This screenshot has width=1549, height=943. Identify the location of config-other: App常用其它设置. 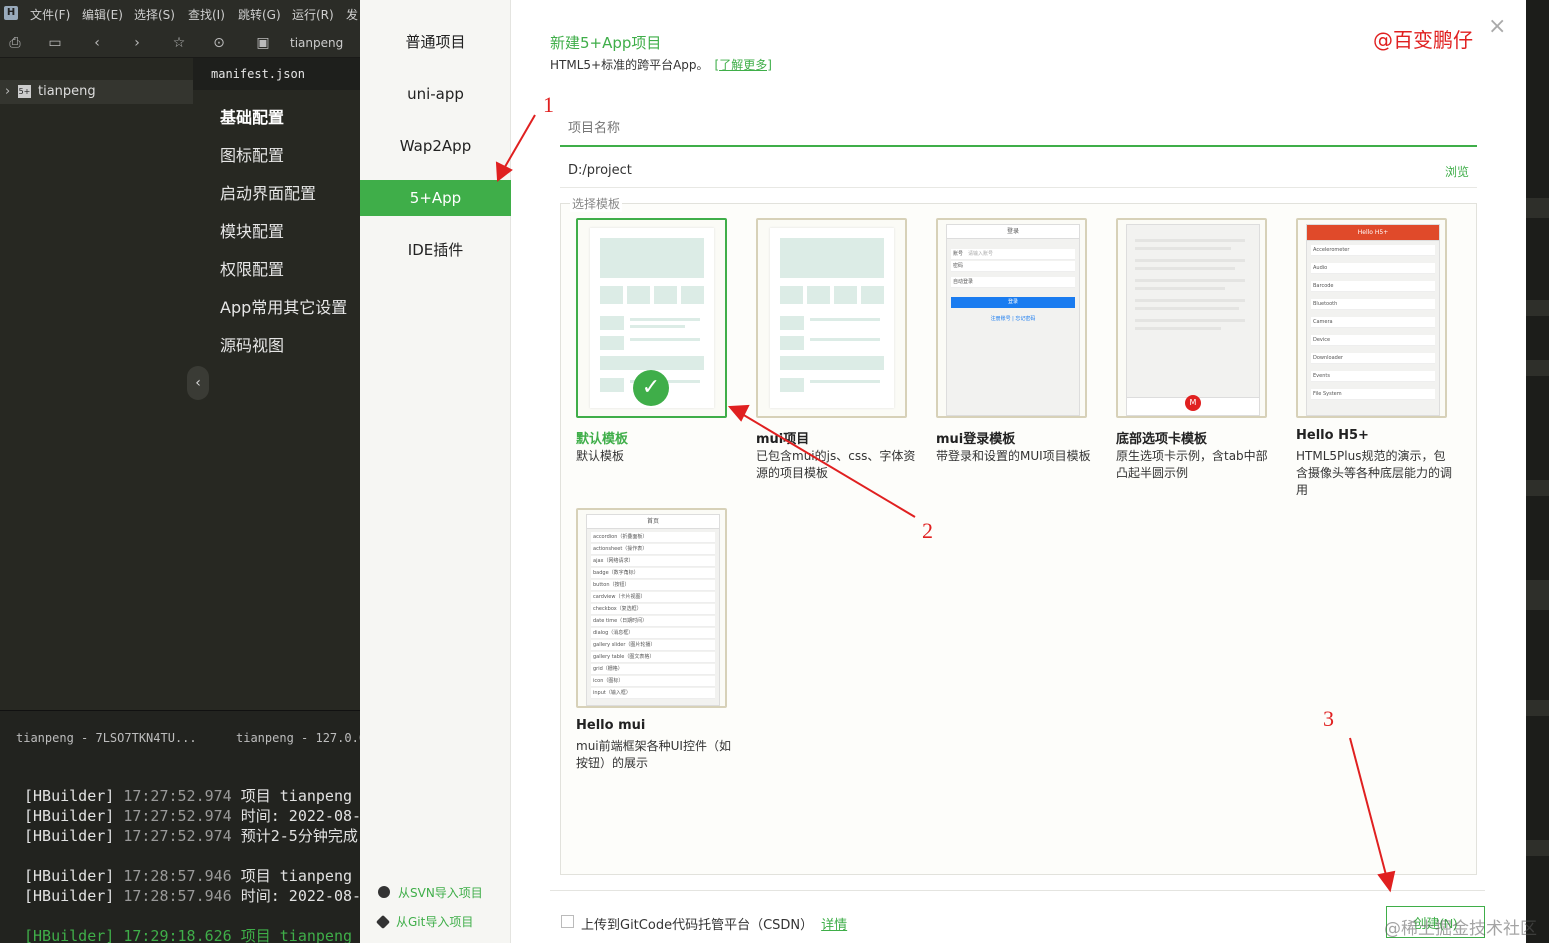
(283, 306).